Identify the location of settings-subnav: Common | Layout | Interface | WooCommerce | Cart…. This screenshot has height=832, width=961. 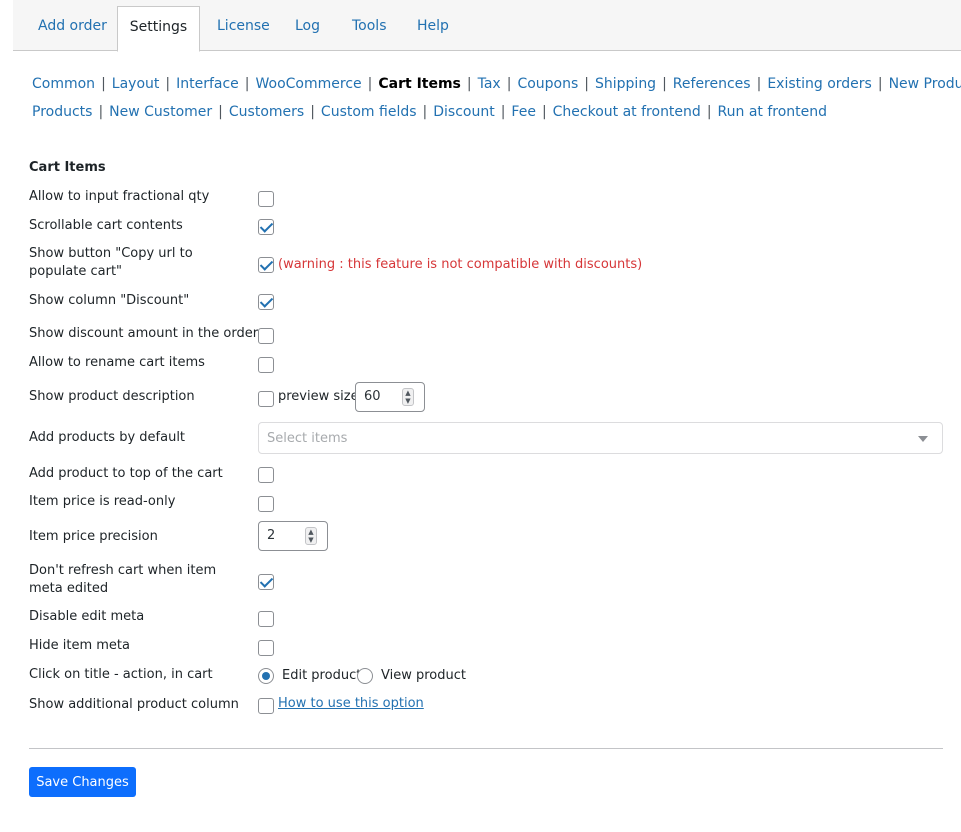
(496, 98).